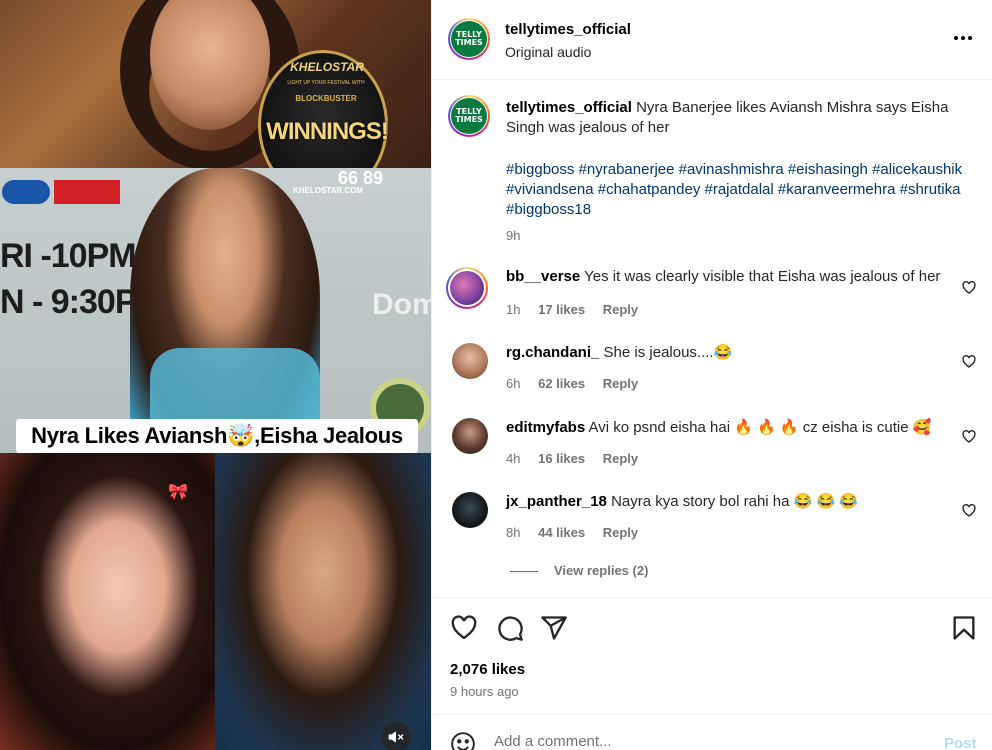  Describe the element at coordinates (326, 83) in the screenshot. I see `badge-tagline: LIGHT UP YOUR FESTIVAL WITH` at that location.